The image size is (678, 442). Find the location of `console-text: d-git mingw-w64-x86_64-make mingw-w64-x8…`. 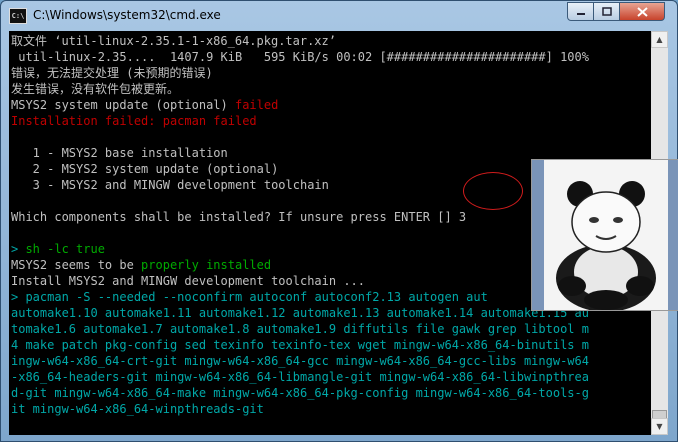

console-text: d-git mingw-w64-x86_64-make mingw-w64-x8… is located at coordinates (300, 393).